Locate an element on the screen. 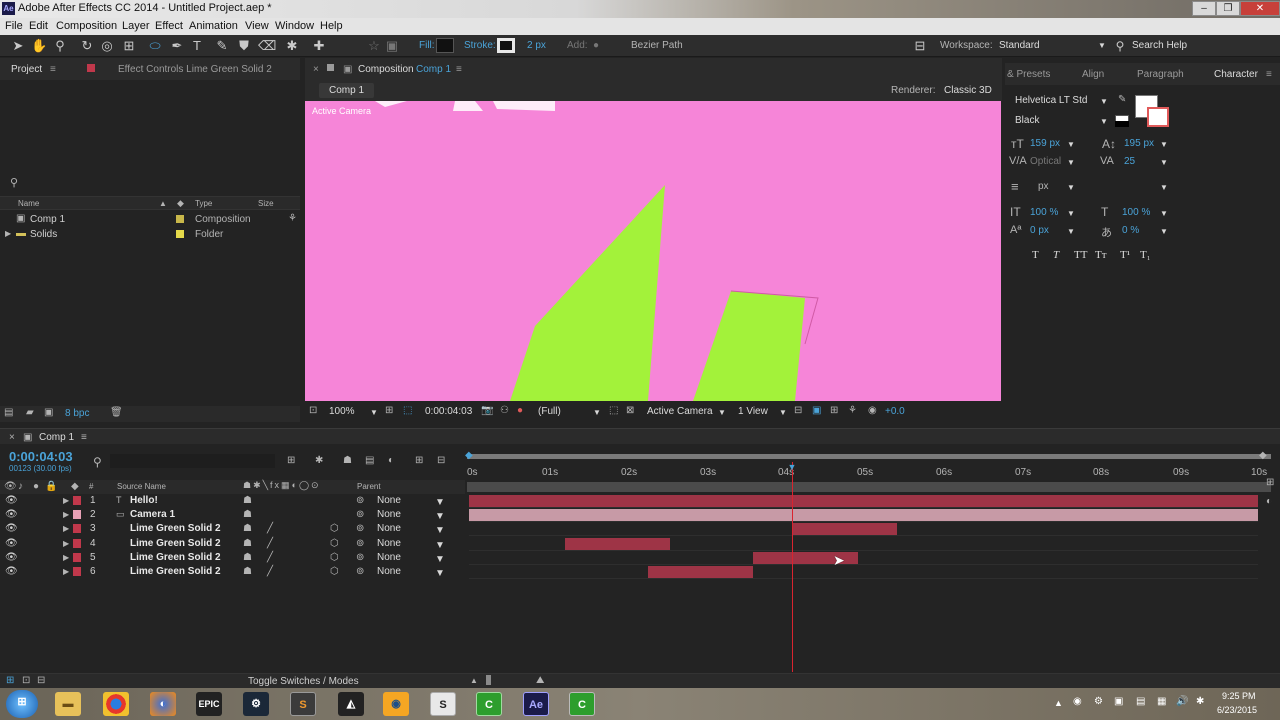 The height and width of the screenshot is (720, 1280). camera-orbit-tool-icon: ◎ is located at coordinates (107, 46).